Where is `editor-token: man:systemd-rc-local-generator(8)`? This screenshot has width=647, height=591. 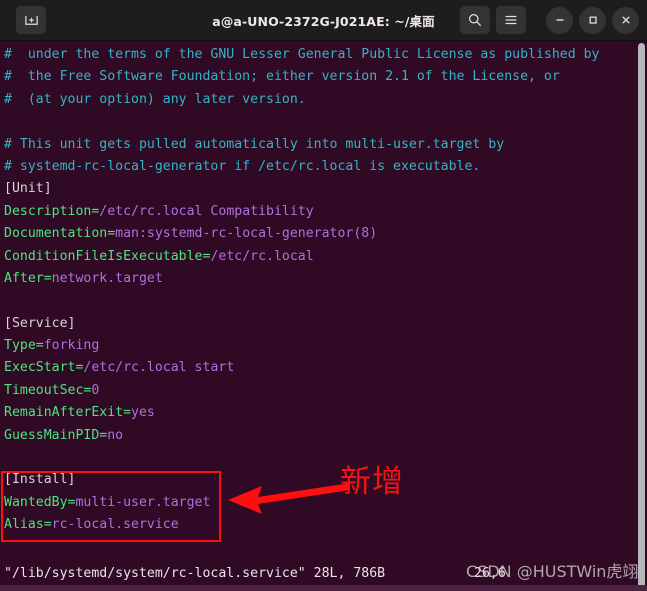 editor-token: man:systemd-rc-local-generator(8) is located at coordinates (246, 234).